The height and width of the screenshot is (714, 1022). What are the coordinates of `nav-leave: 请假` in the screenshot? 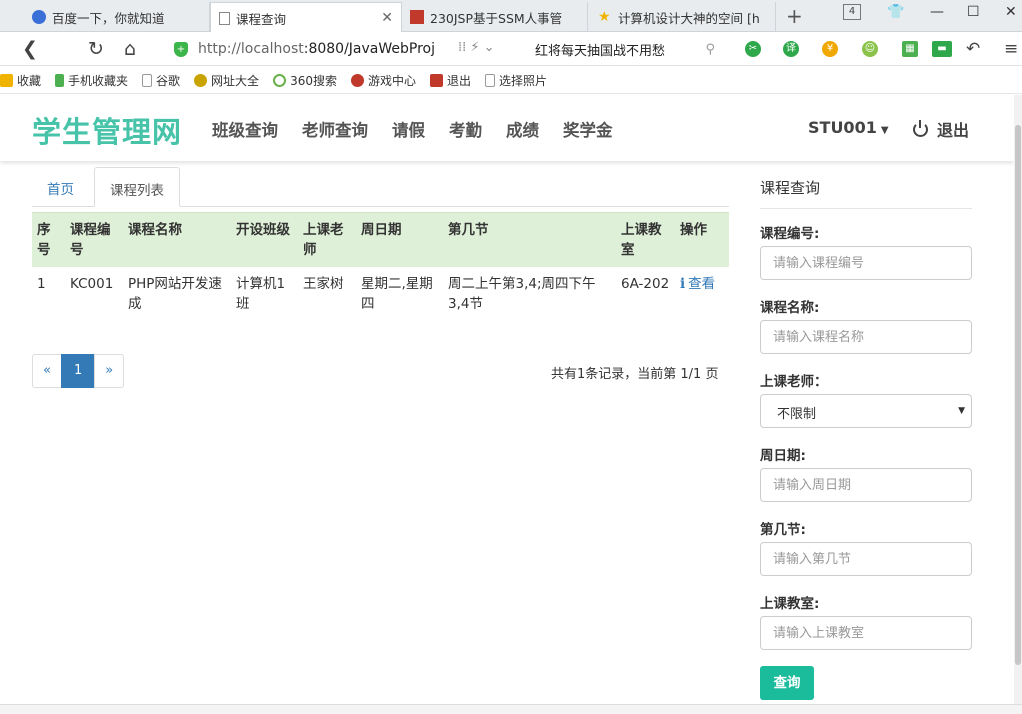 It's located at (408, 129).